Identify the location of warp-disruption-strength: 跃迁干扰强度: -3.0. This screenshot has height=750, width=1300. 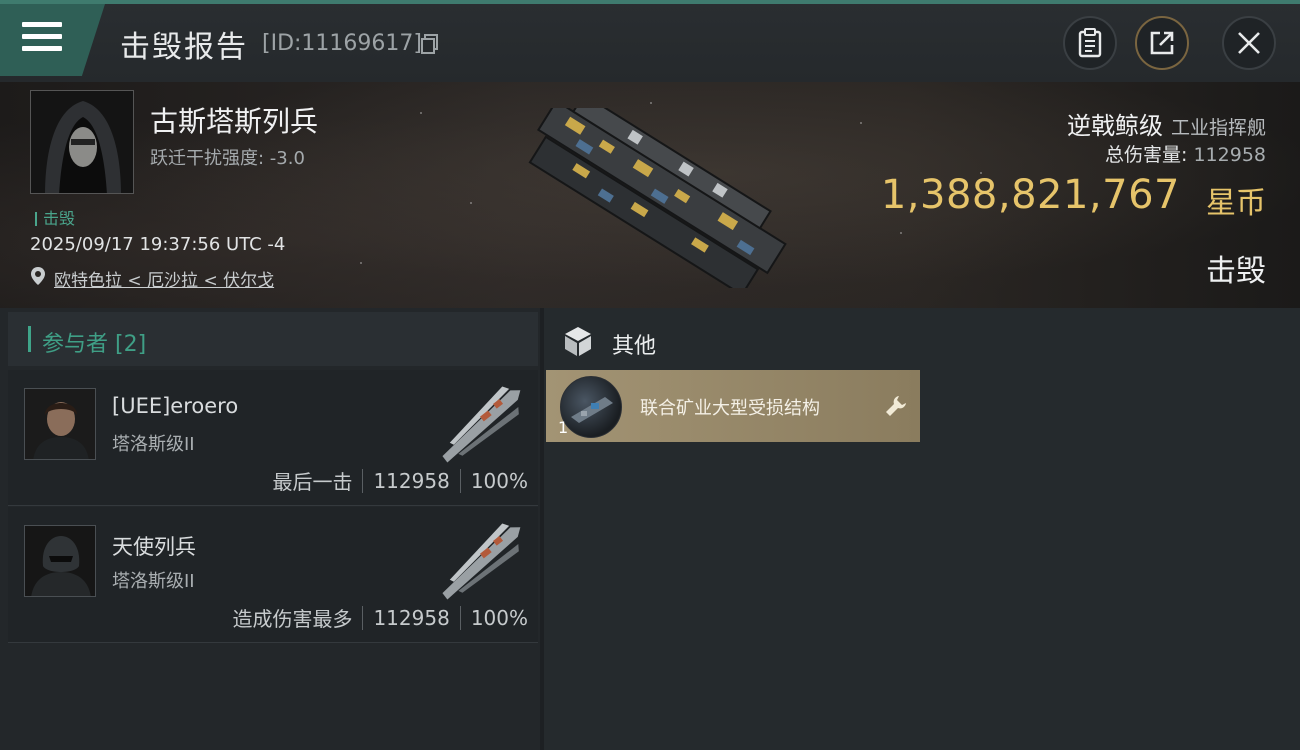
(227, 158).